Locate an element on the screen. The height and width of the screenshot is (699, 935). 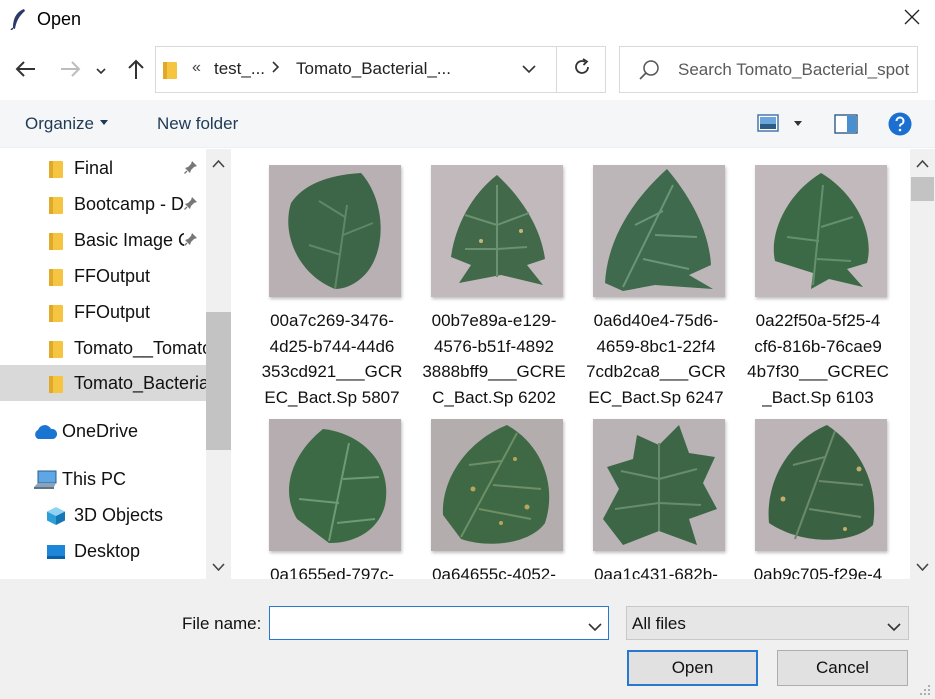
file-name: 0a64655c-4052- is located at coordinates (494, 572).